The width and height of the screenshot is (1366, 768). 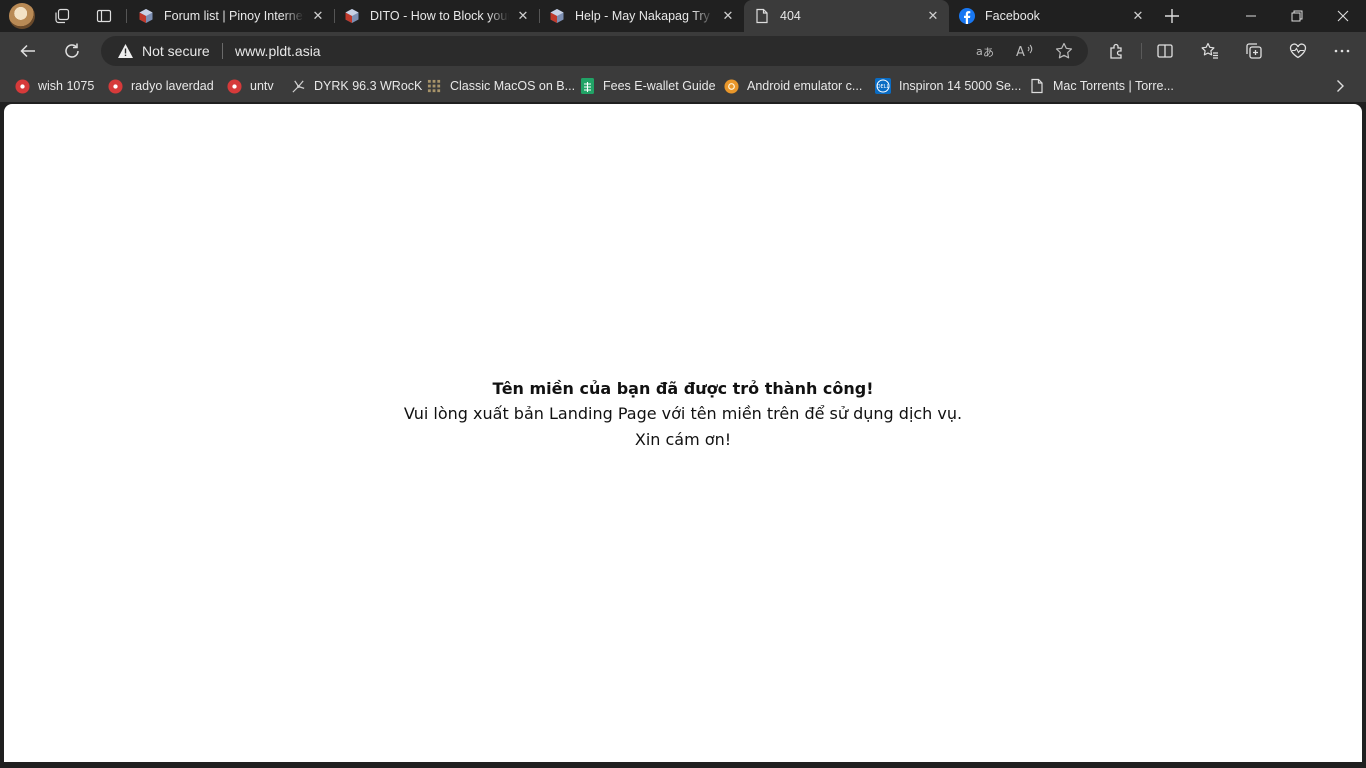 What do you see at coordinates (434, 86) in the screenshot?
I see `grid-icon` at bounding box center [434, 86].